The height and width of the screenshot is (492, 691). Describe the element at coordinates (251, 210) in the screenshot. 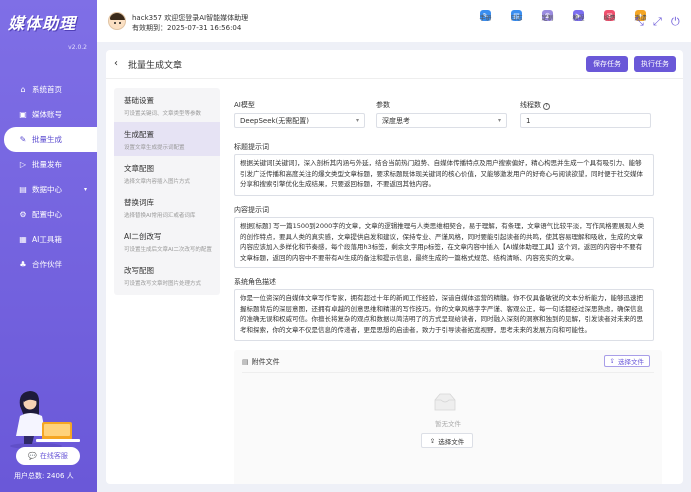

I see `content-prompt-label: 内容提示词` at that location.